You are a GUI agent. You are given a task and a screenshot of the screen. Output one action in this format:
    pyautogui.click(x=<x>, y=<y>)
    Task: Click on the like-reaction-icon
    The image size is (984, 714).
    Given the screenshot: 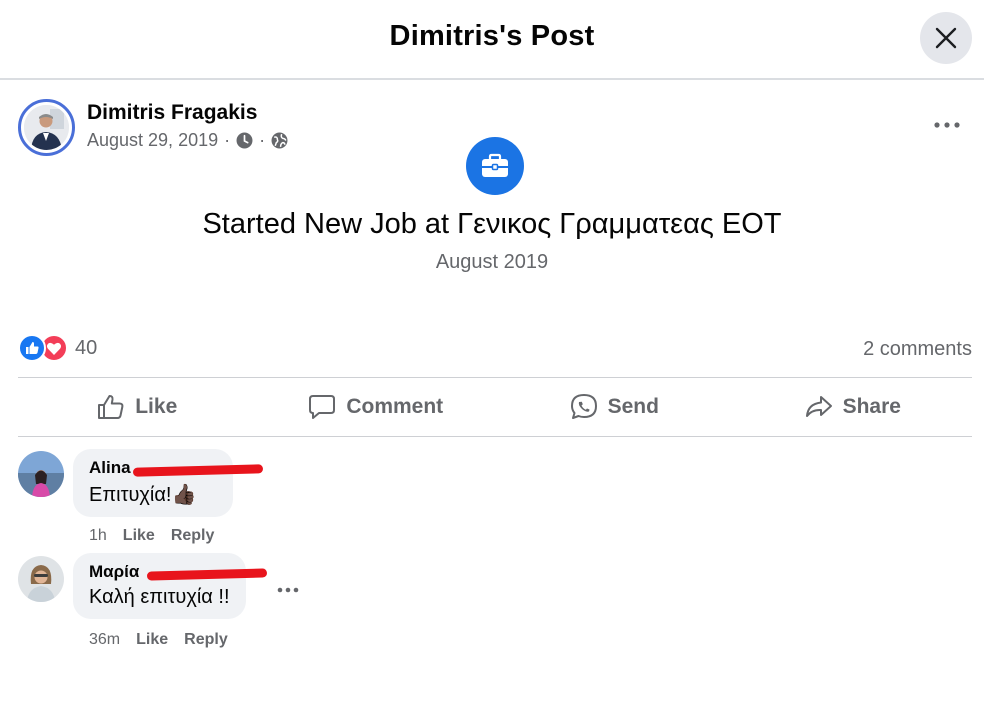 What is the action you would take?
    pyautogui.click(x=32, y=348)
    